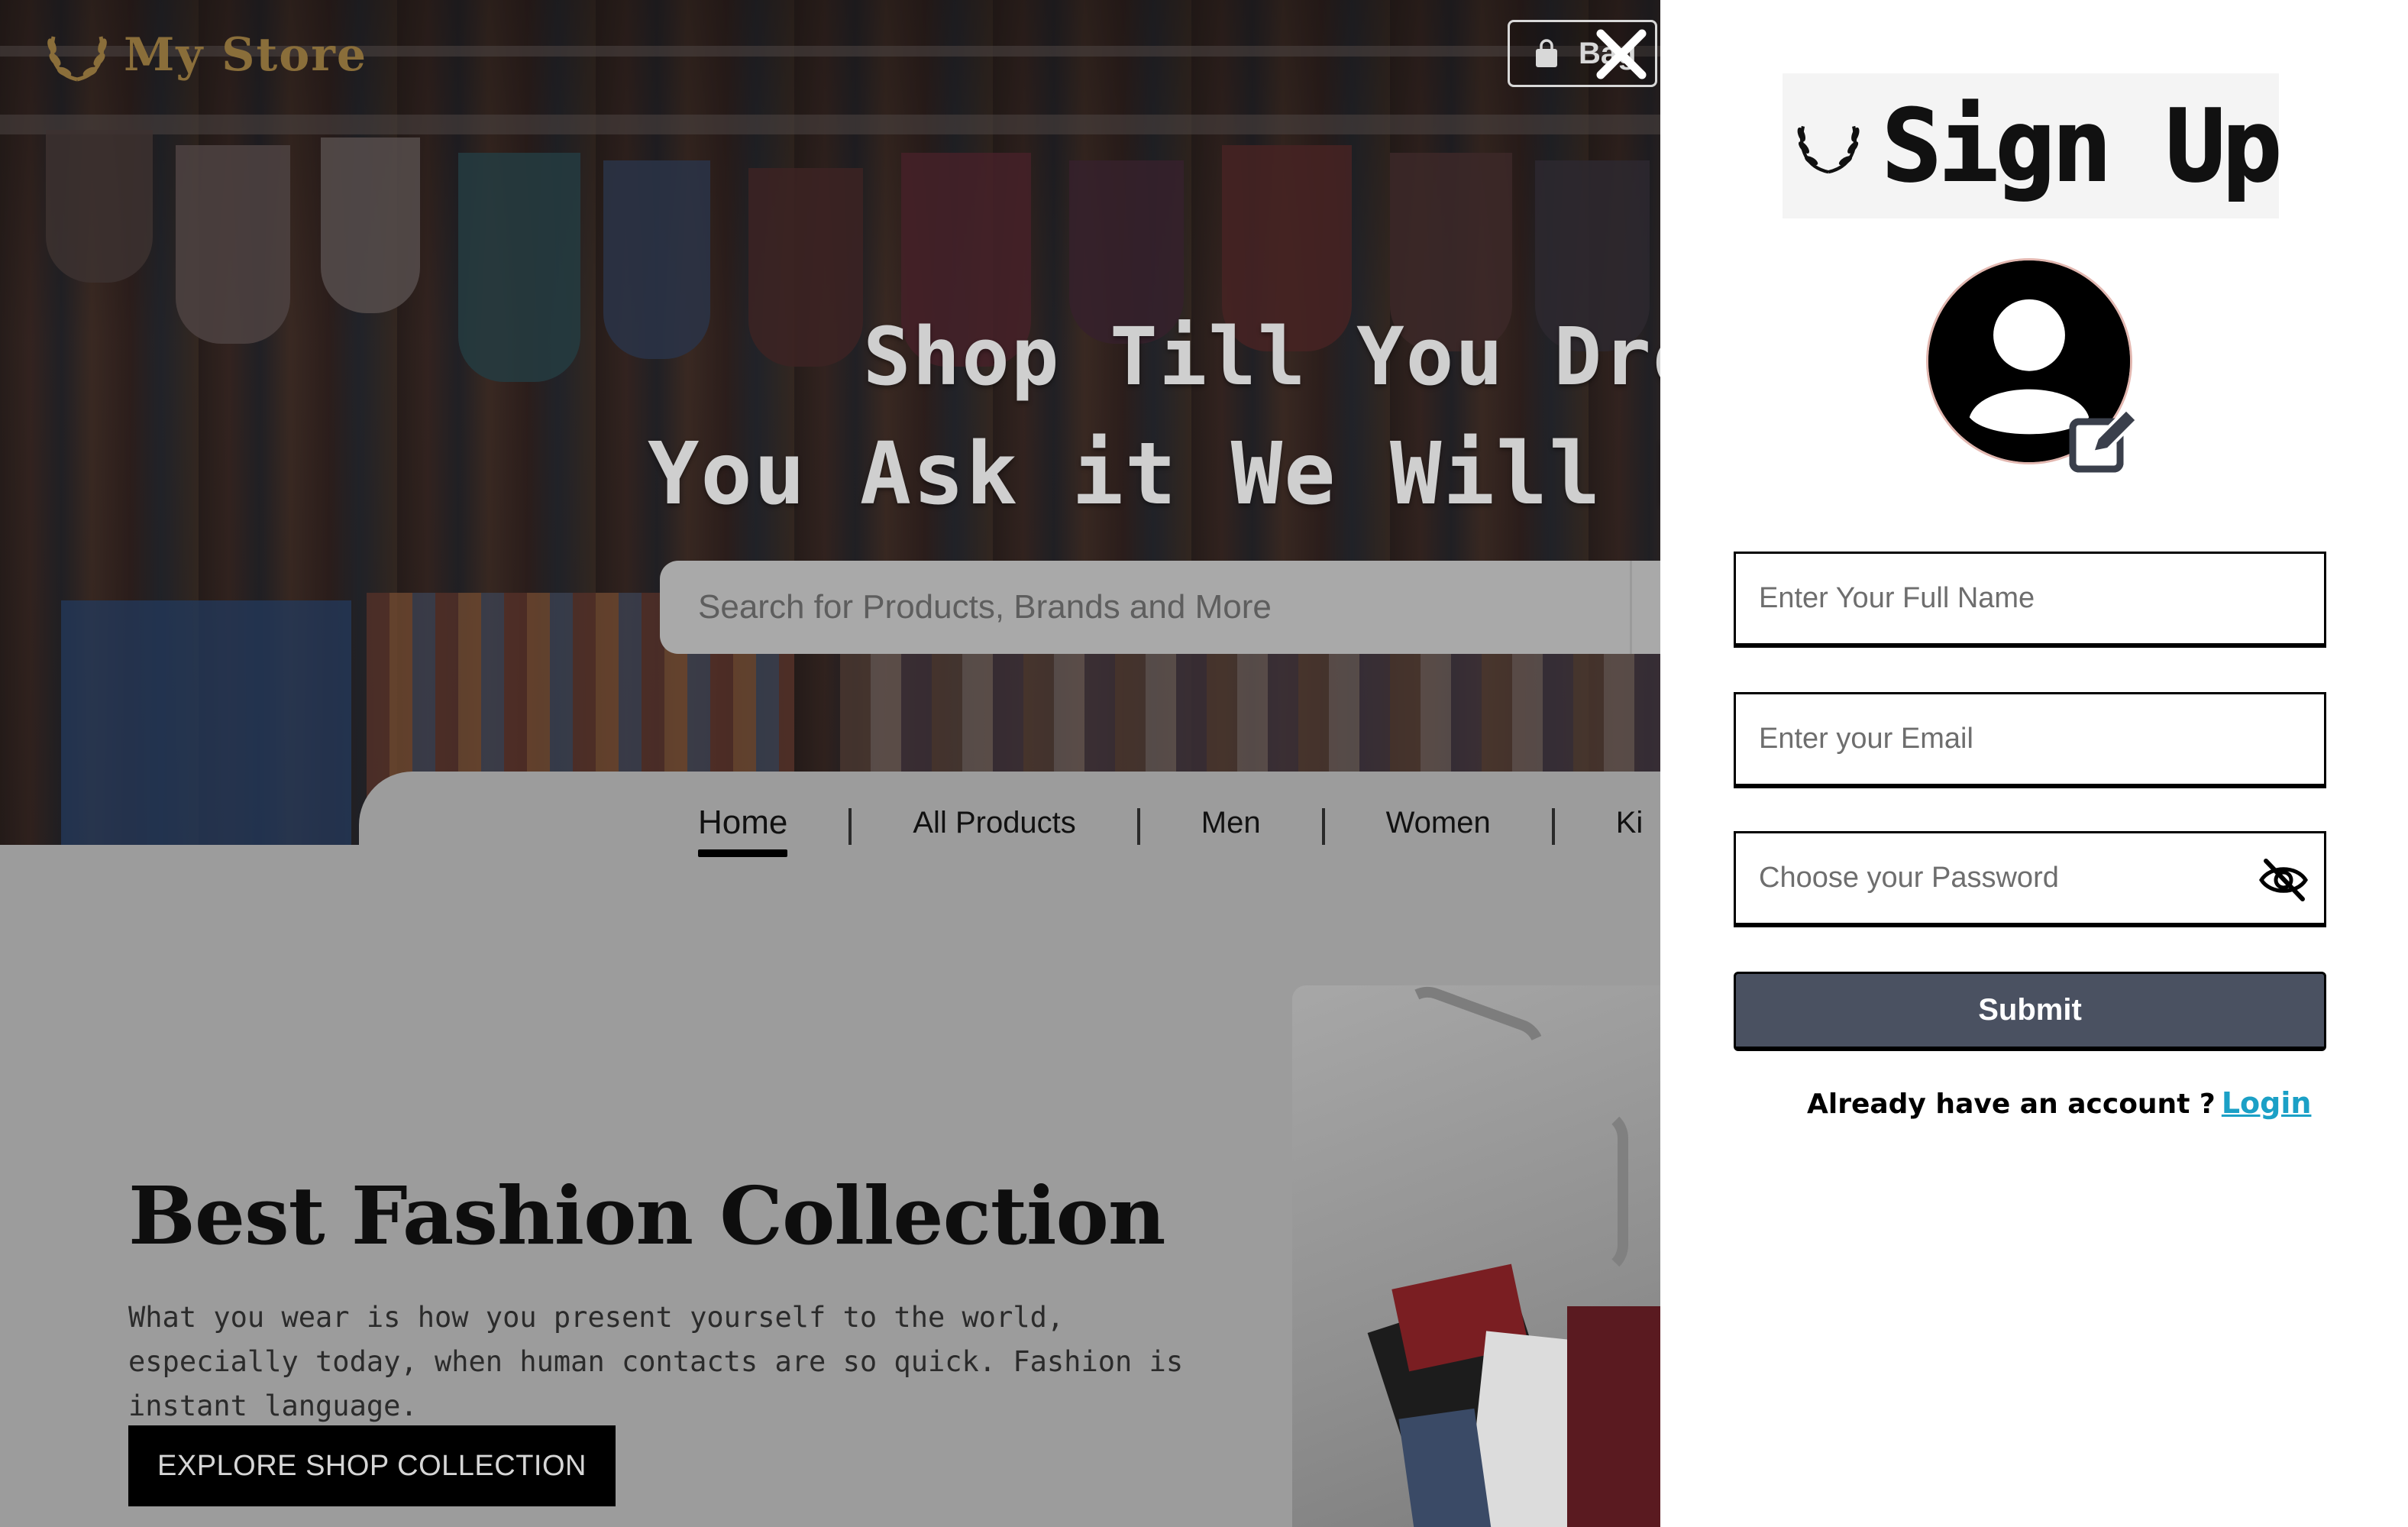 This screenshot has height=1527, width=2408. I want to click on signup-header: Sign Up, so click(2033, 145).